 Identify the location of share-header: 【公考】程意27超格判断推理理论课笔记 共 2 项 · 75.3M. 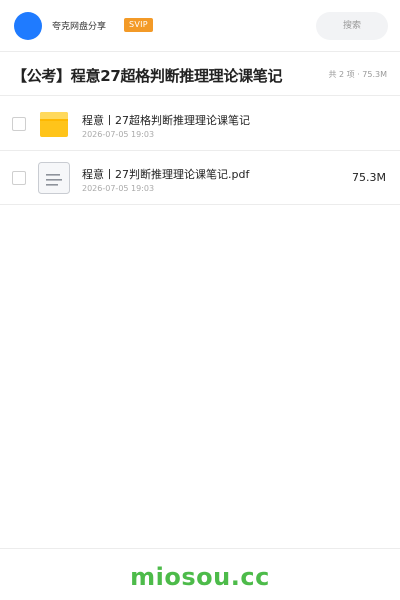
(200, 74).